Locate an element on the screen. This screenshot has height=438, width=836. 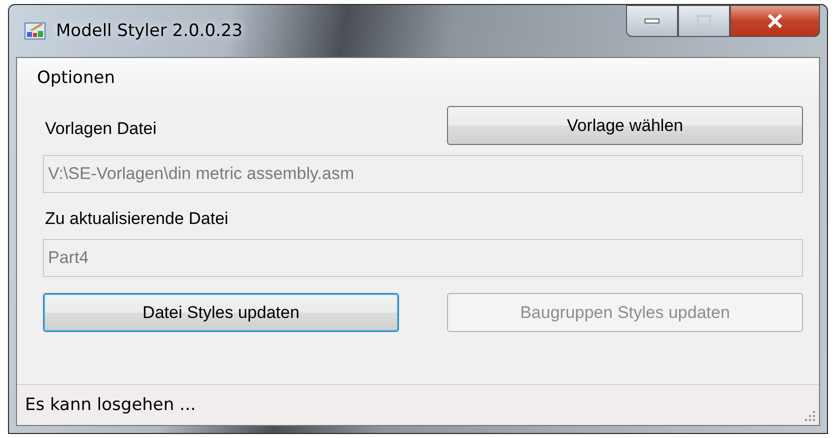
choose-template-button: Vorlage wählen is located at coordinates (625, 125).